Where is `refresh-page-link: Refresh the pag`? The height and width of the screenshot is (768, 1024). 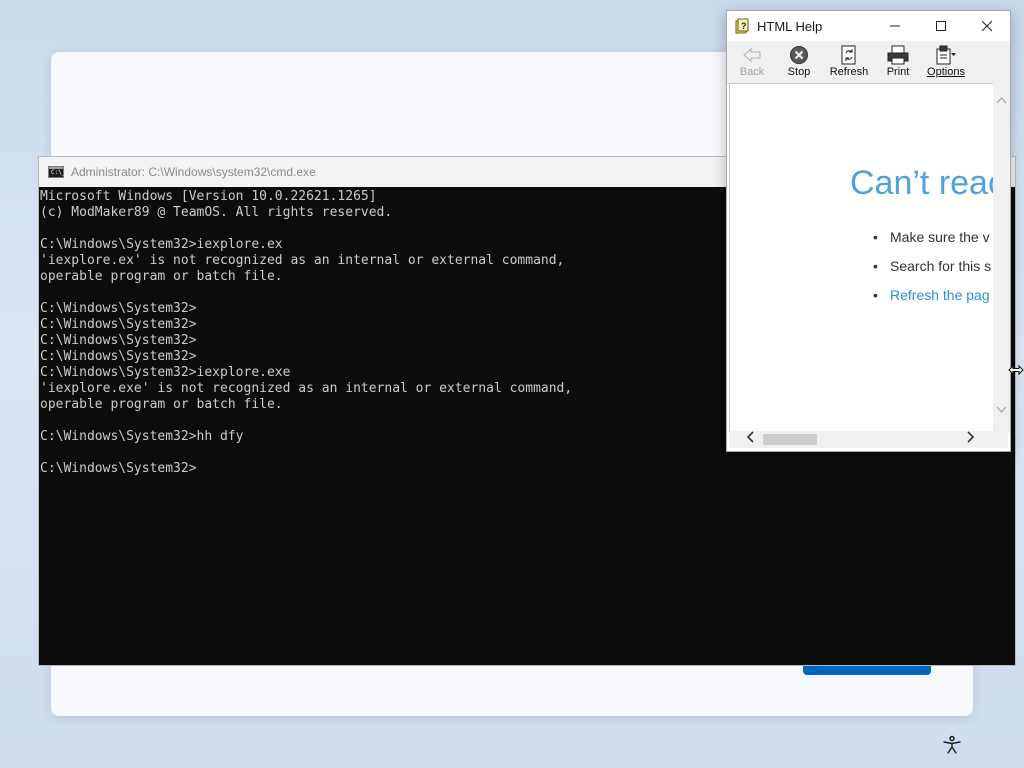 refresh-page-link: Refresh the pag is located at coordinates (940, 295).